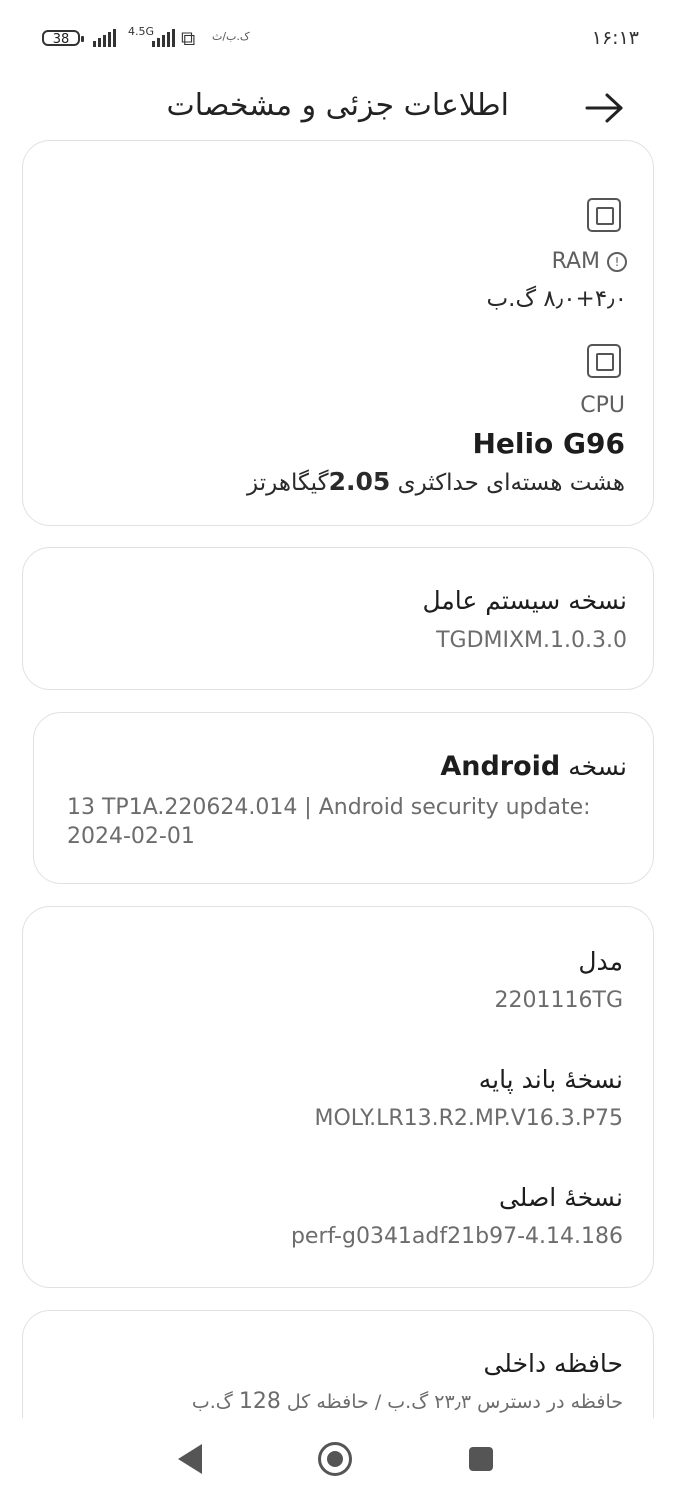 Image resolution: width=675 pixels, height=1500 pixels. Describe the element at coordinates (359, 481) in the screenshot. I see `cpu-frequency: 2.05` at that location.